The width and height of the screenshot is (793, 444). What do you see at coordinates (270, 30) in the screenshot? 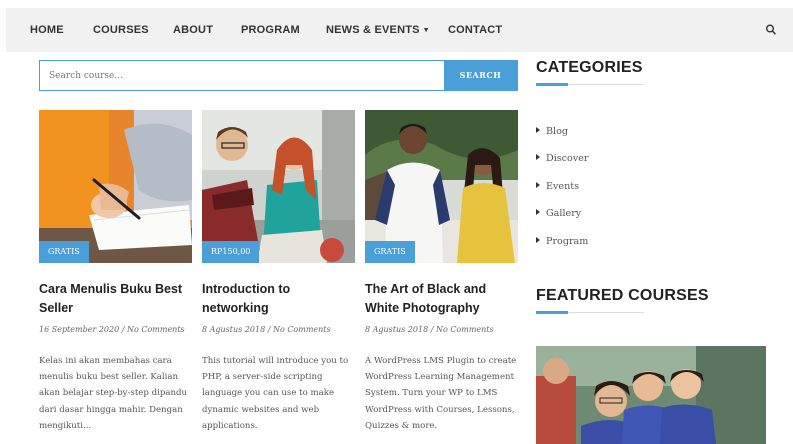
I see `nav-program: PROGRAM` at bounding box center [270, 30].